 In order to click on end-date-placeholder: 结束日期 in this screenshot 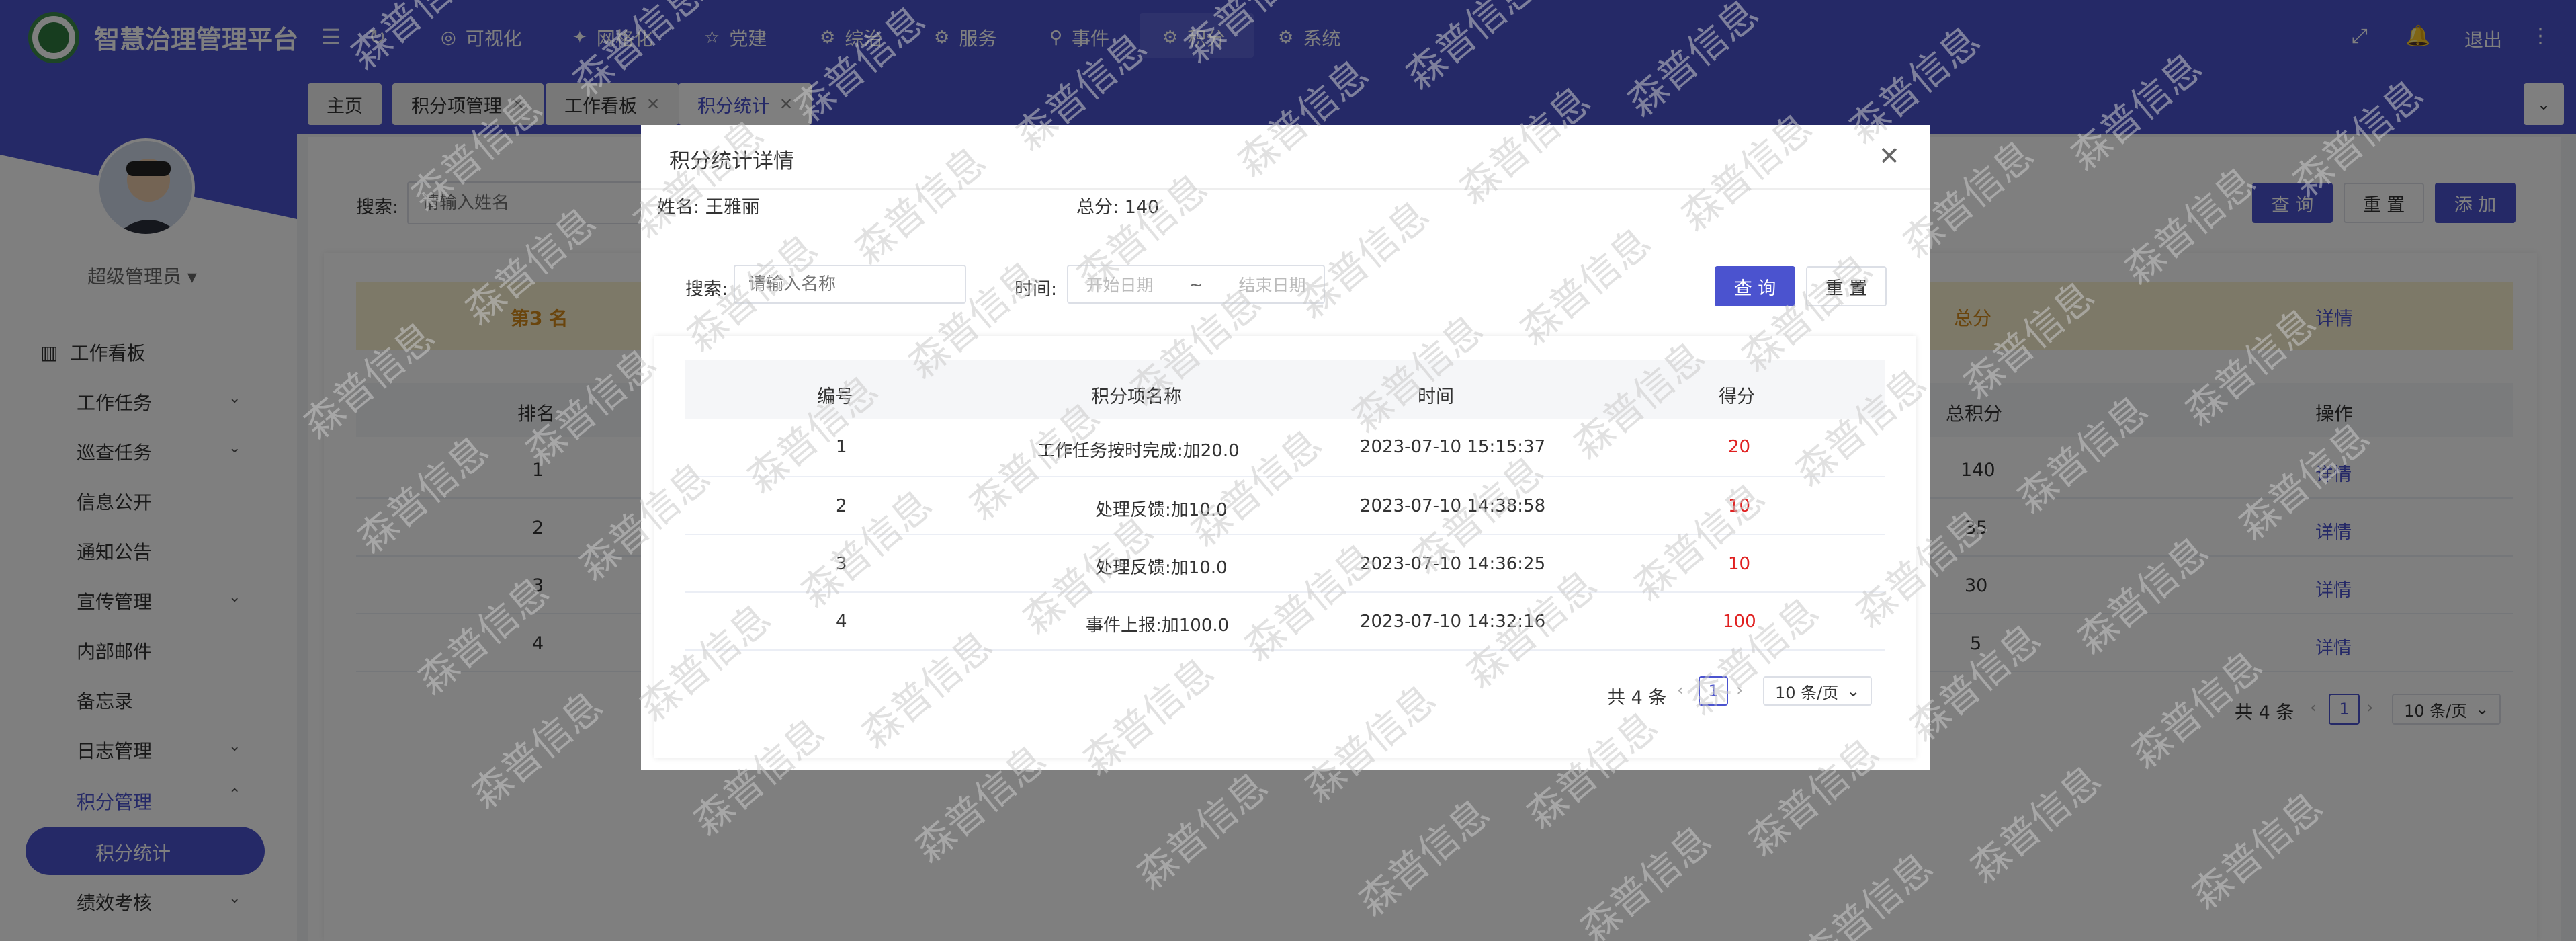, I will do `click(1271, 284)`.